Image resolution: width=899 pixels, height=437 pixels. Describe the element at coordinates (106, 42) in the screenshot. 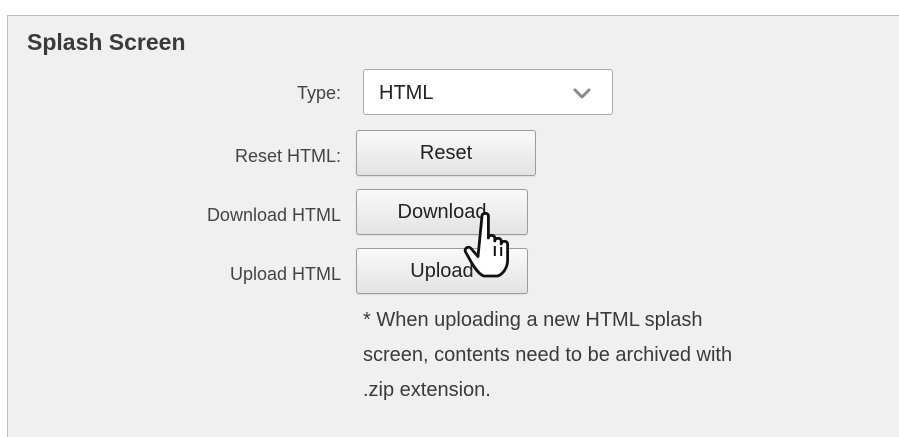

I see `section-title: Splash Screen` at that location.